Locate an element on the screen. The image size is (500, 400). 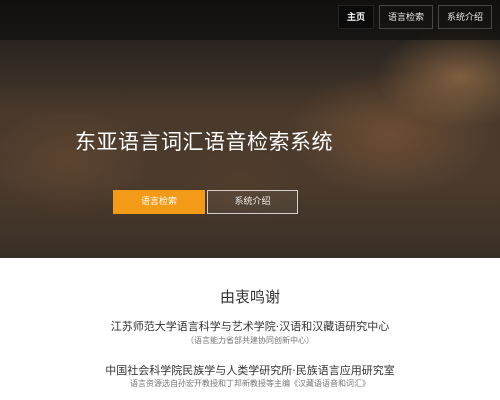
nav-item-language-search: 语言检索 is located at coordinates (405, 17).